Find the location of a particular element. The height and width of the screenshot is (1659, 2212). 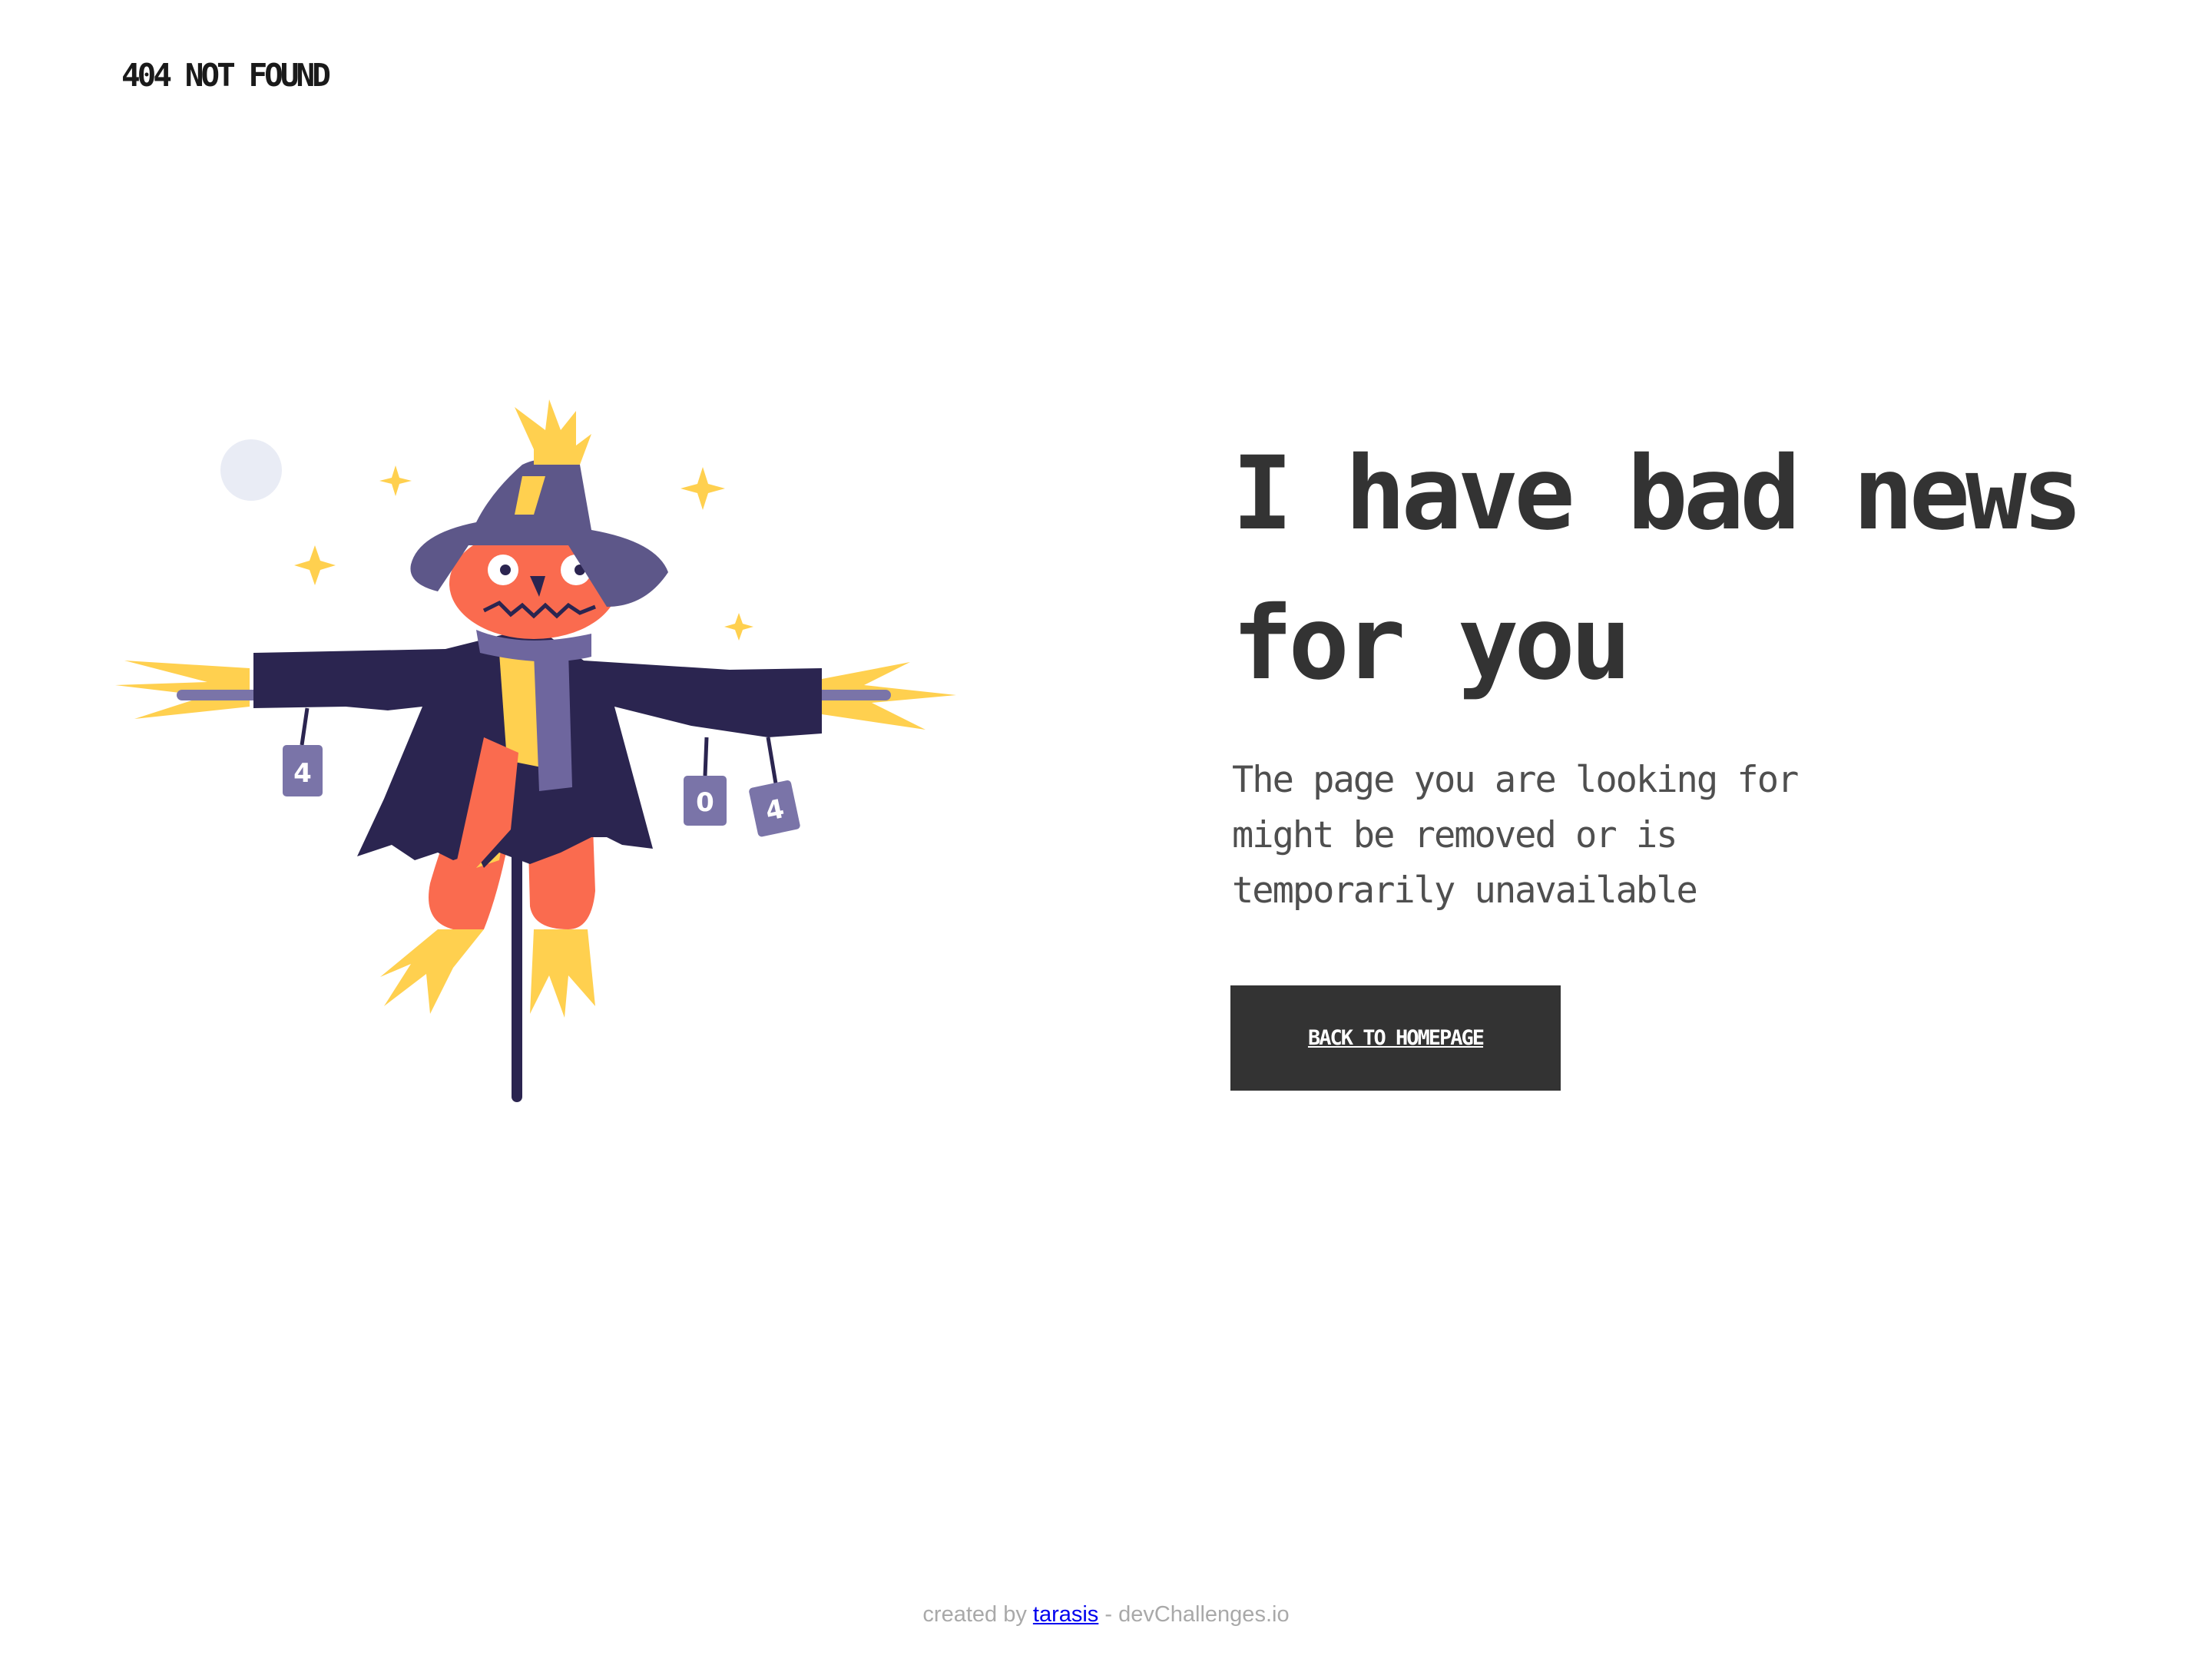

error-headline: I have bad news for you is located at coordinates (1657, 569).